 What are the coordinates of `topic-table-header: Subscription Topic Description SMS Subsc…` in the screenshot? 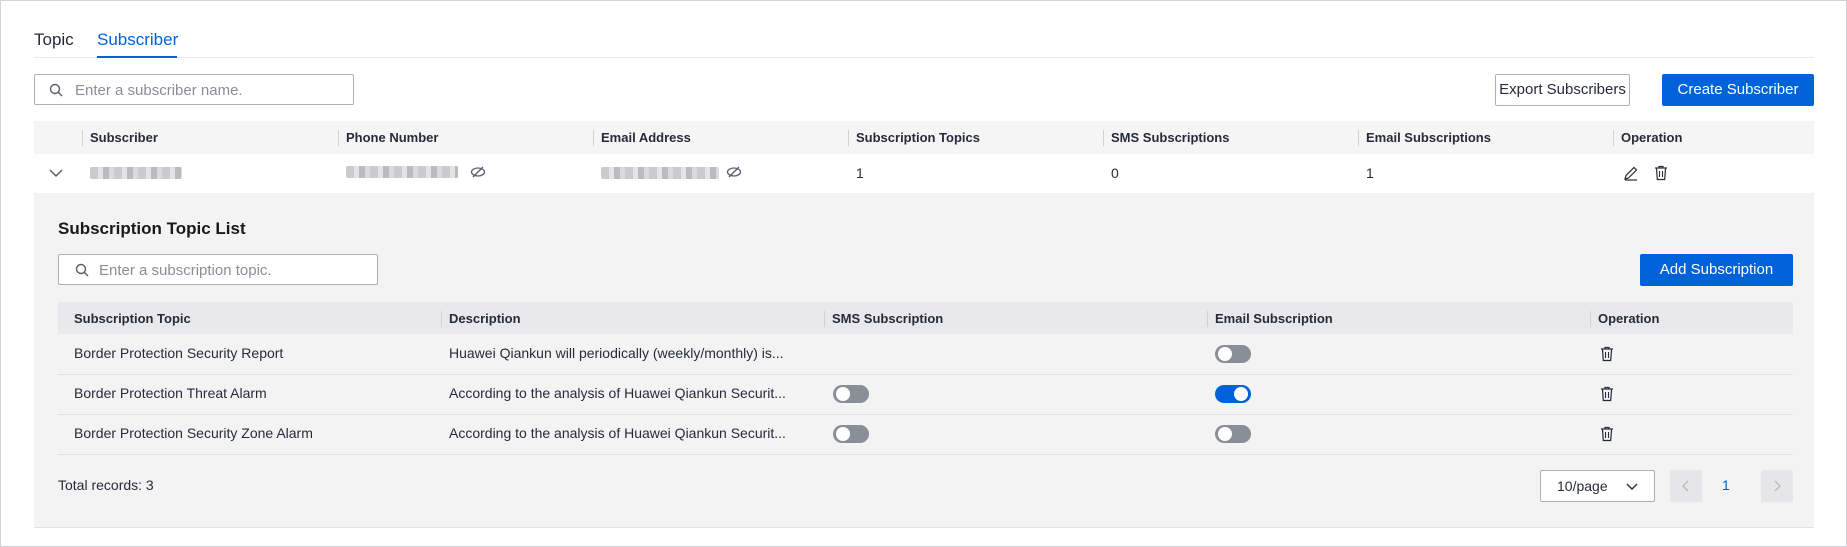 It's located at (925, 318).